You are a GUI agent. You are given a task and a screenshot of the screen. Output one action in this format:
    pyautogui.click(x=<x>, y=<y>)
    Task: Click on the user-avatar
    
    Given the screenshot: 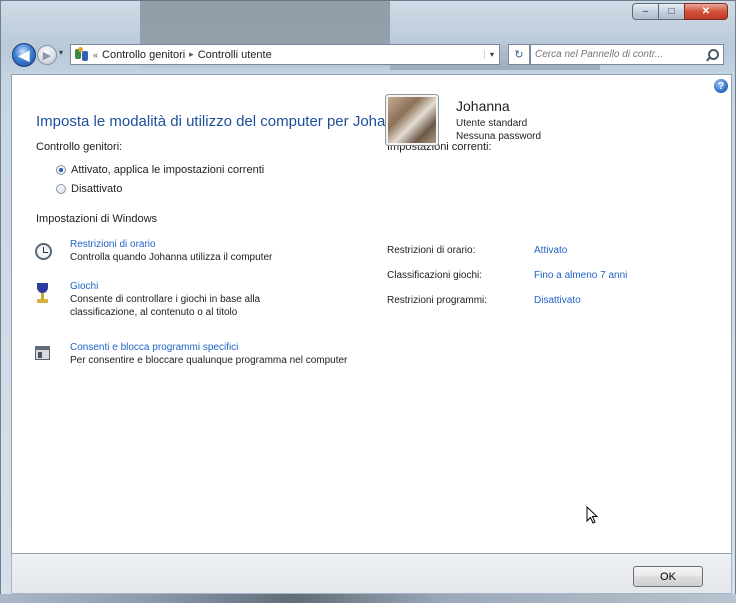 What is the action you would take?
    pyautogui.click(x=412, y=120)
    